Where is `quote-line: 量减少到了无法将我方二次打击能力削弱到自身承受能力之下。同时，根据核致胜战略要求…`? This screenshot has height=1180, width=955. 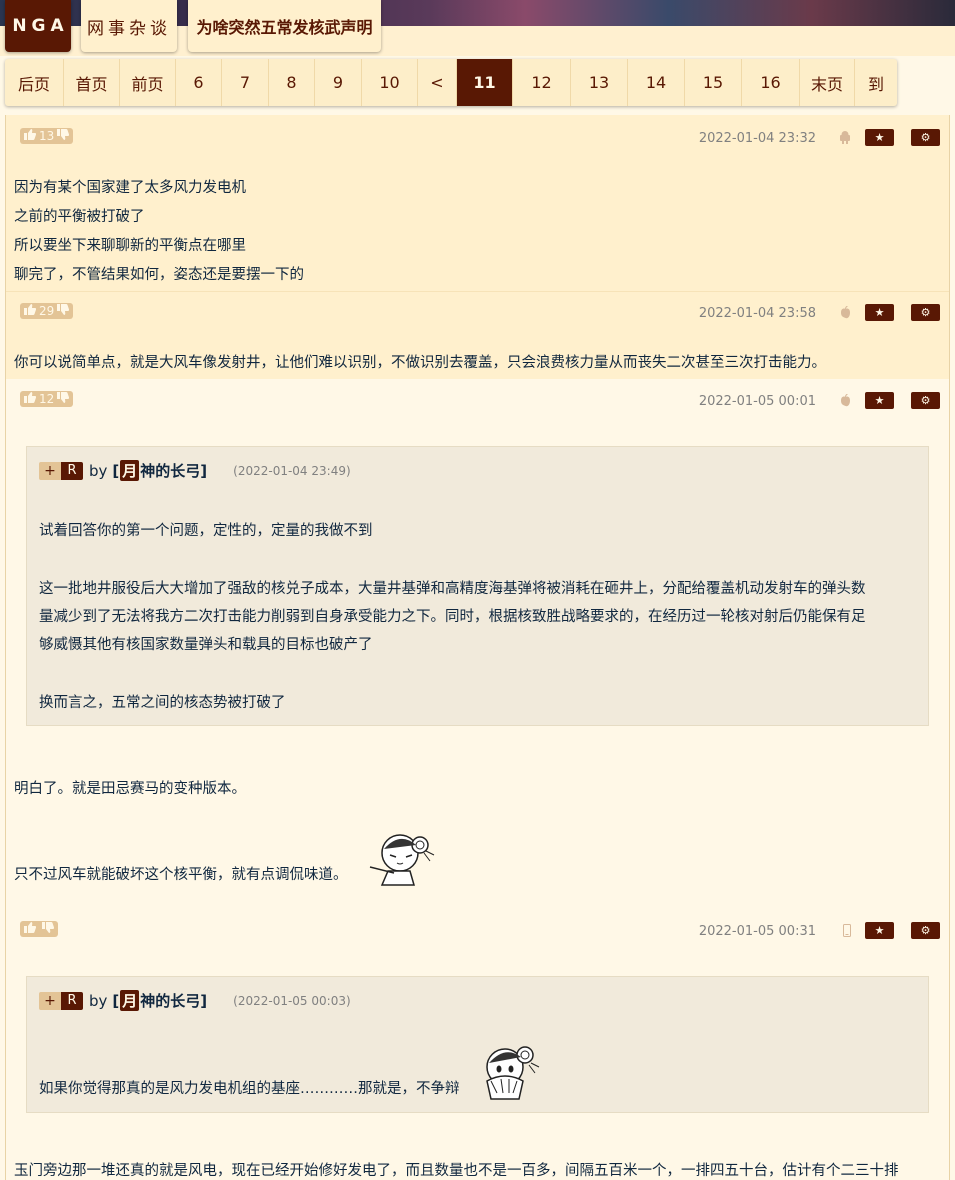 quote-line: 量减少到了无法将我方二次打击能力削弱到自身承受能力之下。同时，根据核致胜战略要求… is located at coordinates (452, 617).